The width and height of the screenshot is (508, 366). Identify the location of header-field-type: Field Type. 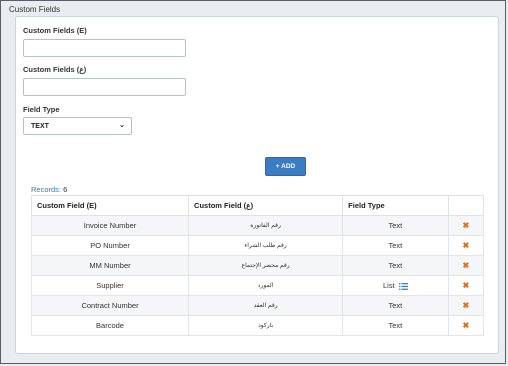
(395, 205).